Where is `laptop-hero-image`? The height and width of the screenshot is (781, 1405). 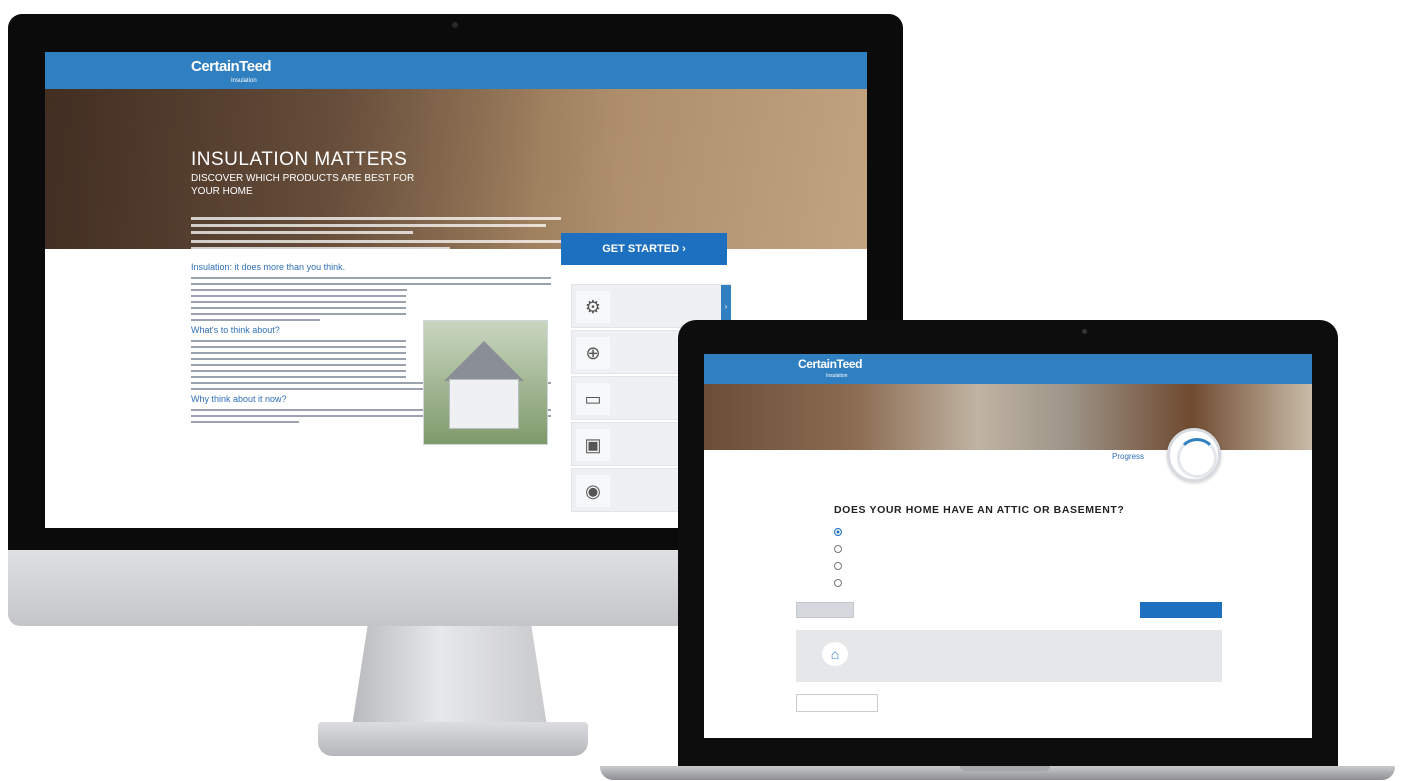
laptop-hero-image is located at coordinates (1008, 417).